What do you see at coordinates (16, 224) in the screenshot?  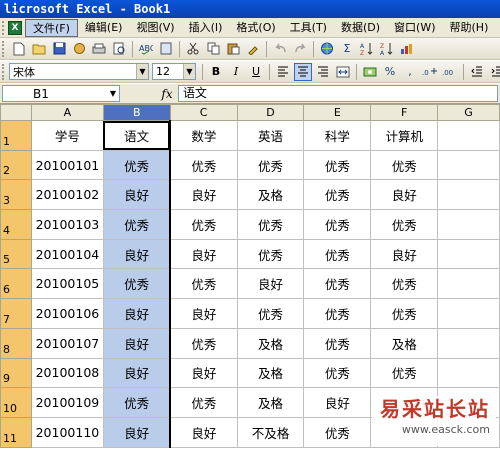 I see `row-header: 4` at bounding box center [16, 224].